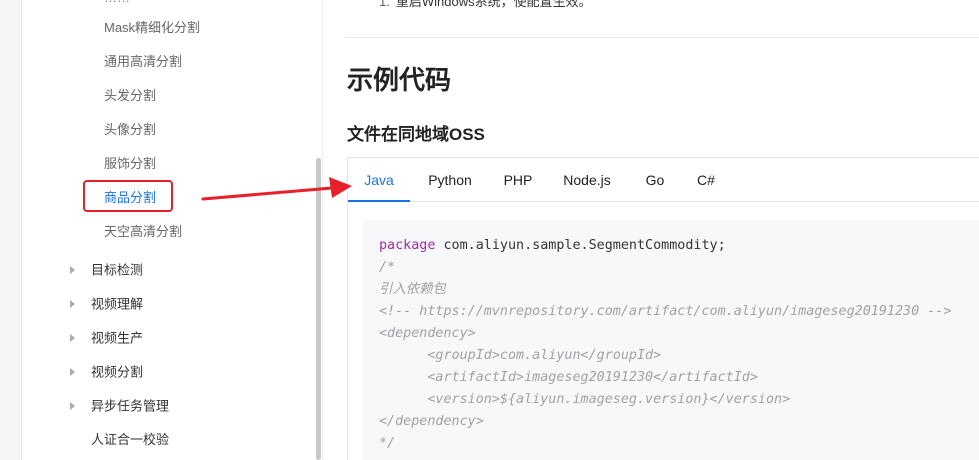 The image size is (979, 460). I want to click on restart-step: 1. 重启Windows系统，使配置生效。, so click(485, 5).